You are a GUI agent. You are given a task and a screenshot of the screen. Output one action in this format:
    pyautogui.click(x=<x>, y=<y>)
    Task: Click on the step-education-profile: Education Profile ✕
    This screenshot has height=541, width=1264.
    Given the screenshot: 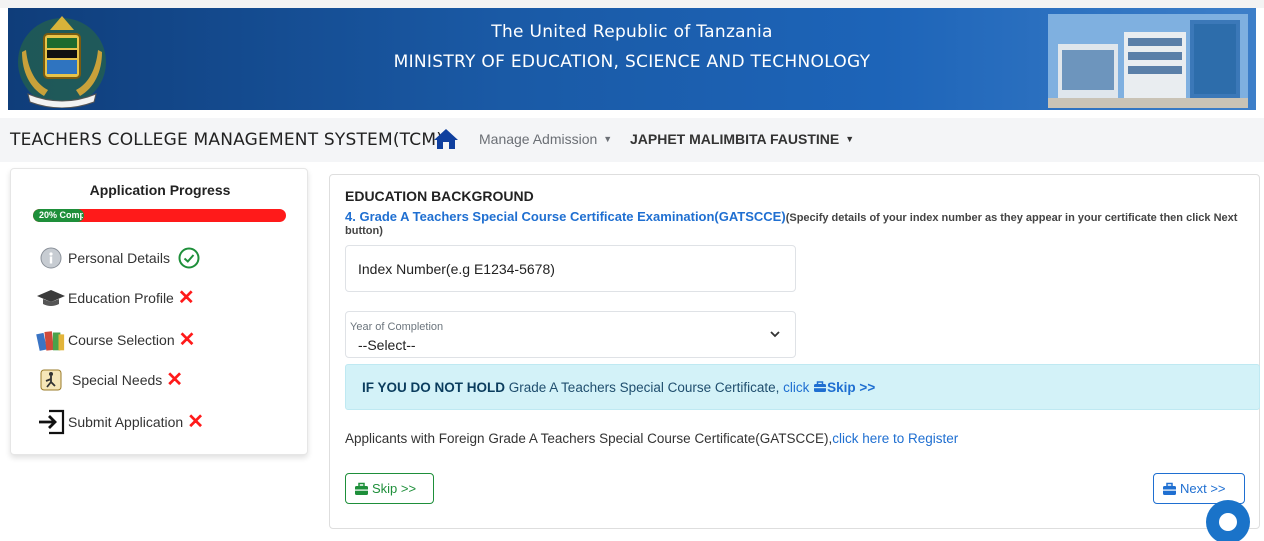 What is the action you would take?
    pyautogui.click(x=115, y=298)
    